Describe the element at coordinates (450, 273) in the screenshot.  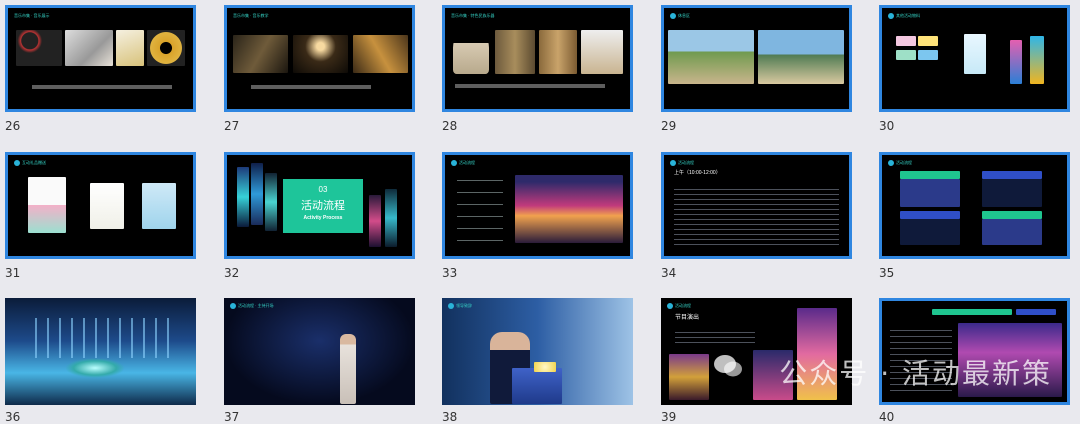
I see `slide-number: 33` at that location.